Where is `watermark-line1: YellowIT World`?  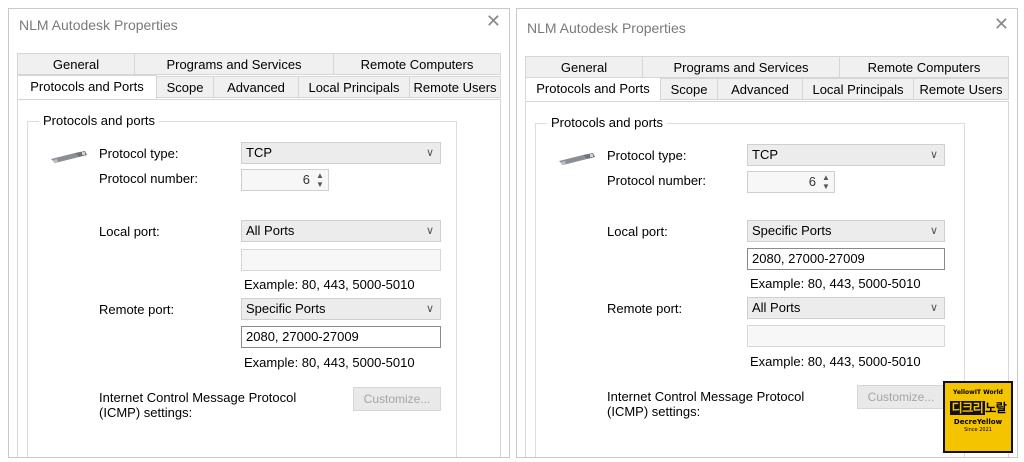 watermark-line1: YellowIT World is located at coordinates (978, 392).